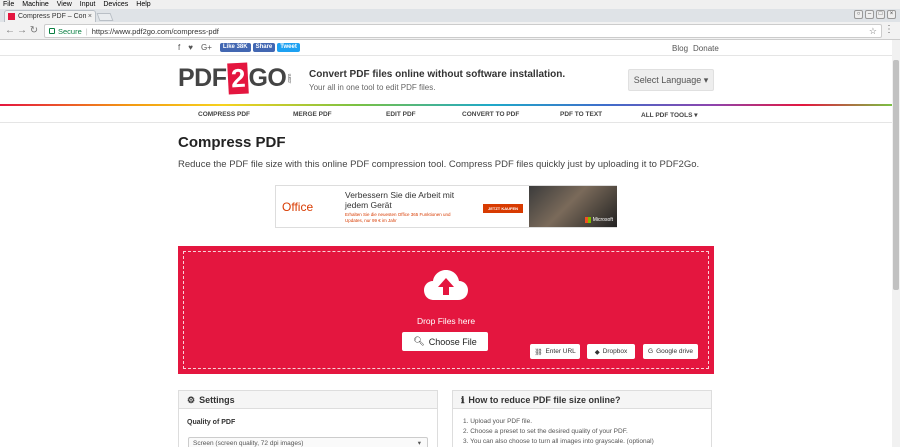 The height and width of the screenshot is (447, 900). Describe the element at coordinates (22, 30) in the screenshot. I see `forward-icon: →` at that location.